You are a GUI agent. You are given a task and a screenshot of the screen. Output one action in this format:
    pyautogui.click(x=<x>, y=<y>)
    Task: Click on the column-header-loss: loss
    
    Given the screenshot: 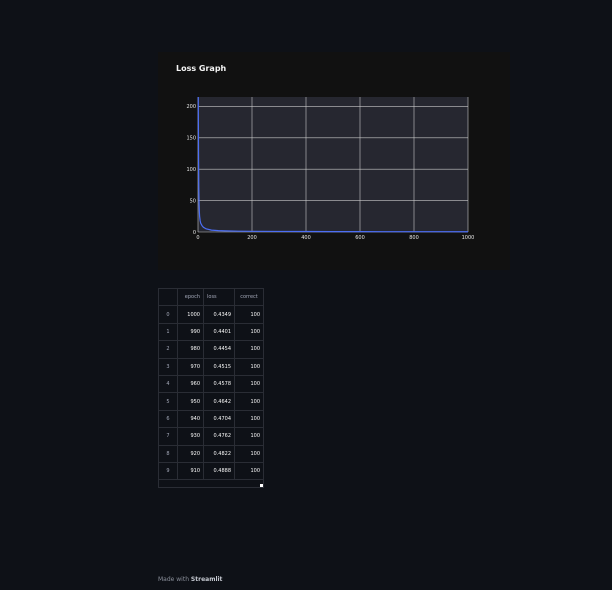 What is the action you would take?
    pyautogui.click(x=219, y=298)
    